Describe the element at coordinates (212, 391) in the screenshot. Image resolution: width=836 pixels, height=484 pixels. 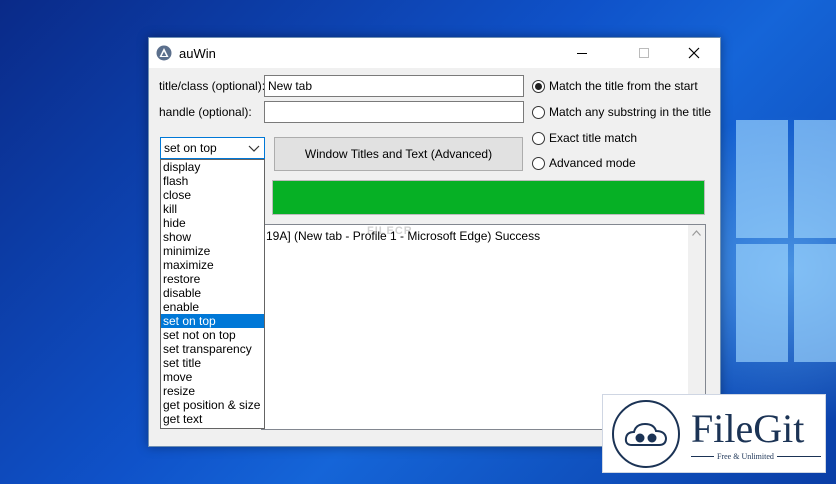
I see `dropdown-option: resize` at that location.